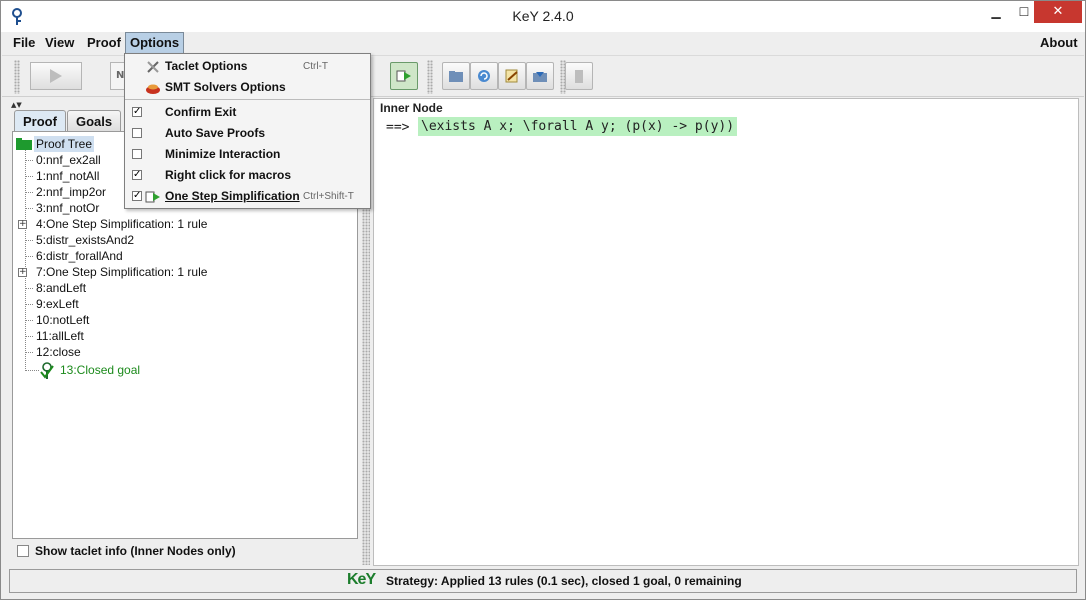  Describe the element at coordinates (47, 370) in the screenshot. I see `closed-goal-icon` at that location.